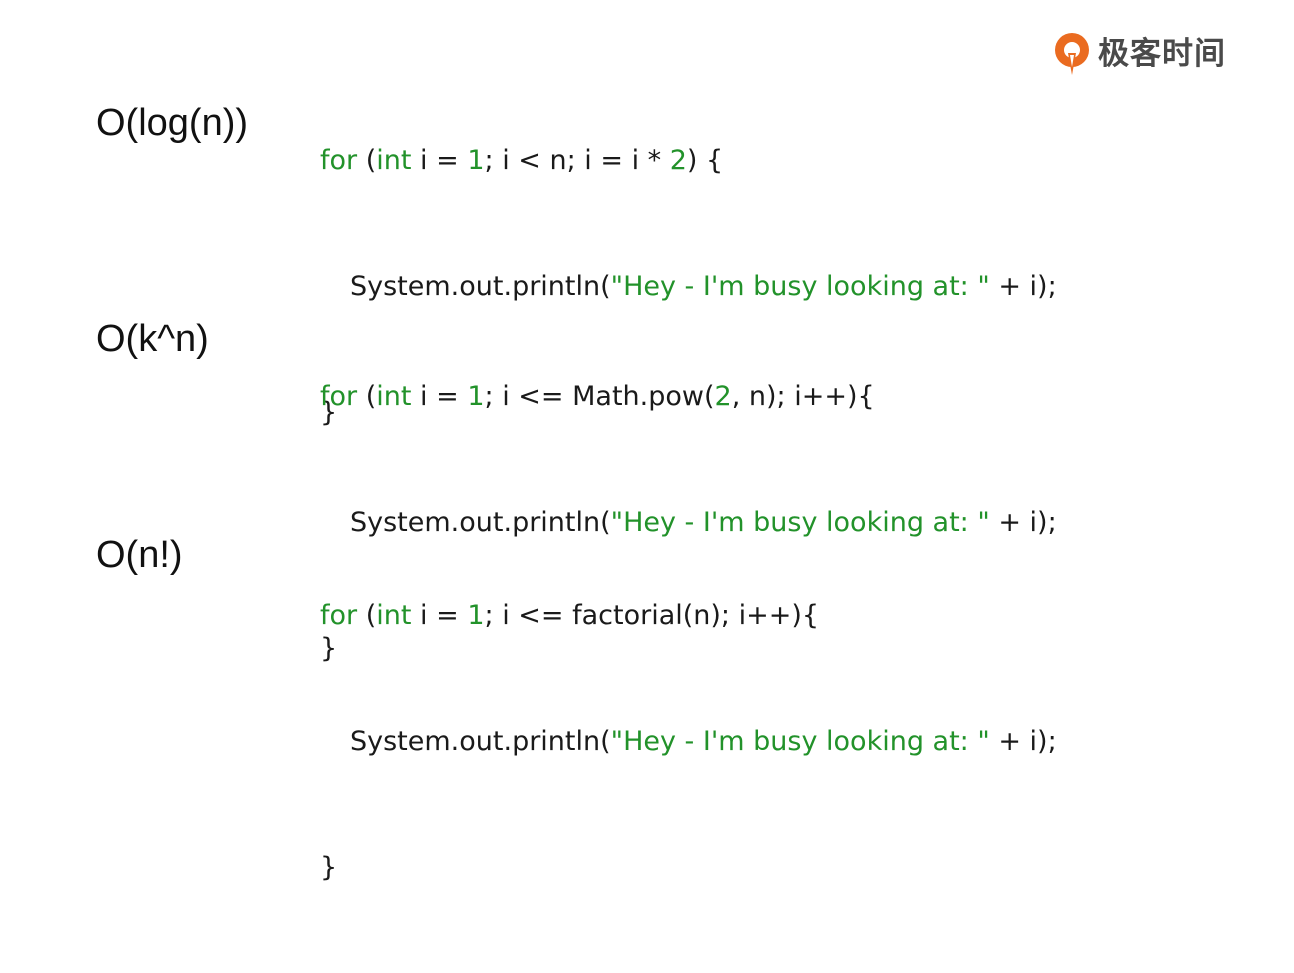 The image size is (1294, 973). Describe the element at coordinates (803, 396) in the screenshot. I see `code-text: , n); i++){` at that location.